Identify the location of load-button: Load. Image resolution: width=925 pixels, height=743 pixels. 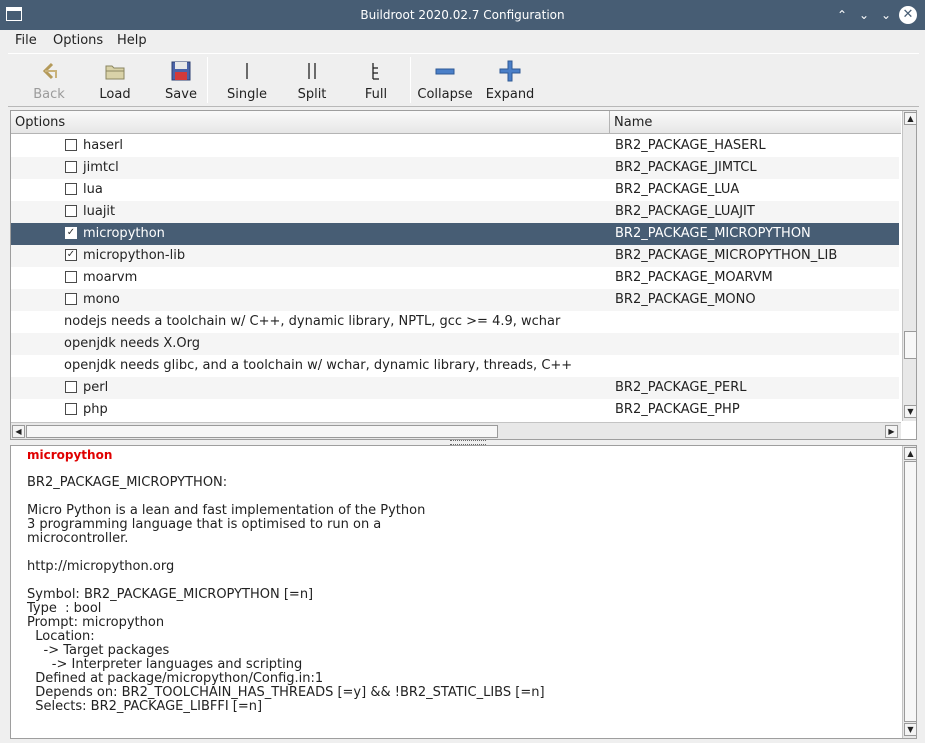
(115, 80).